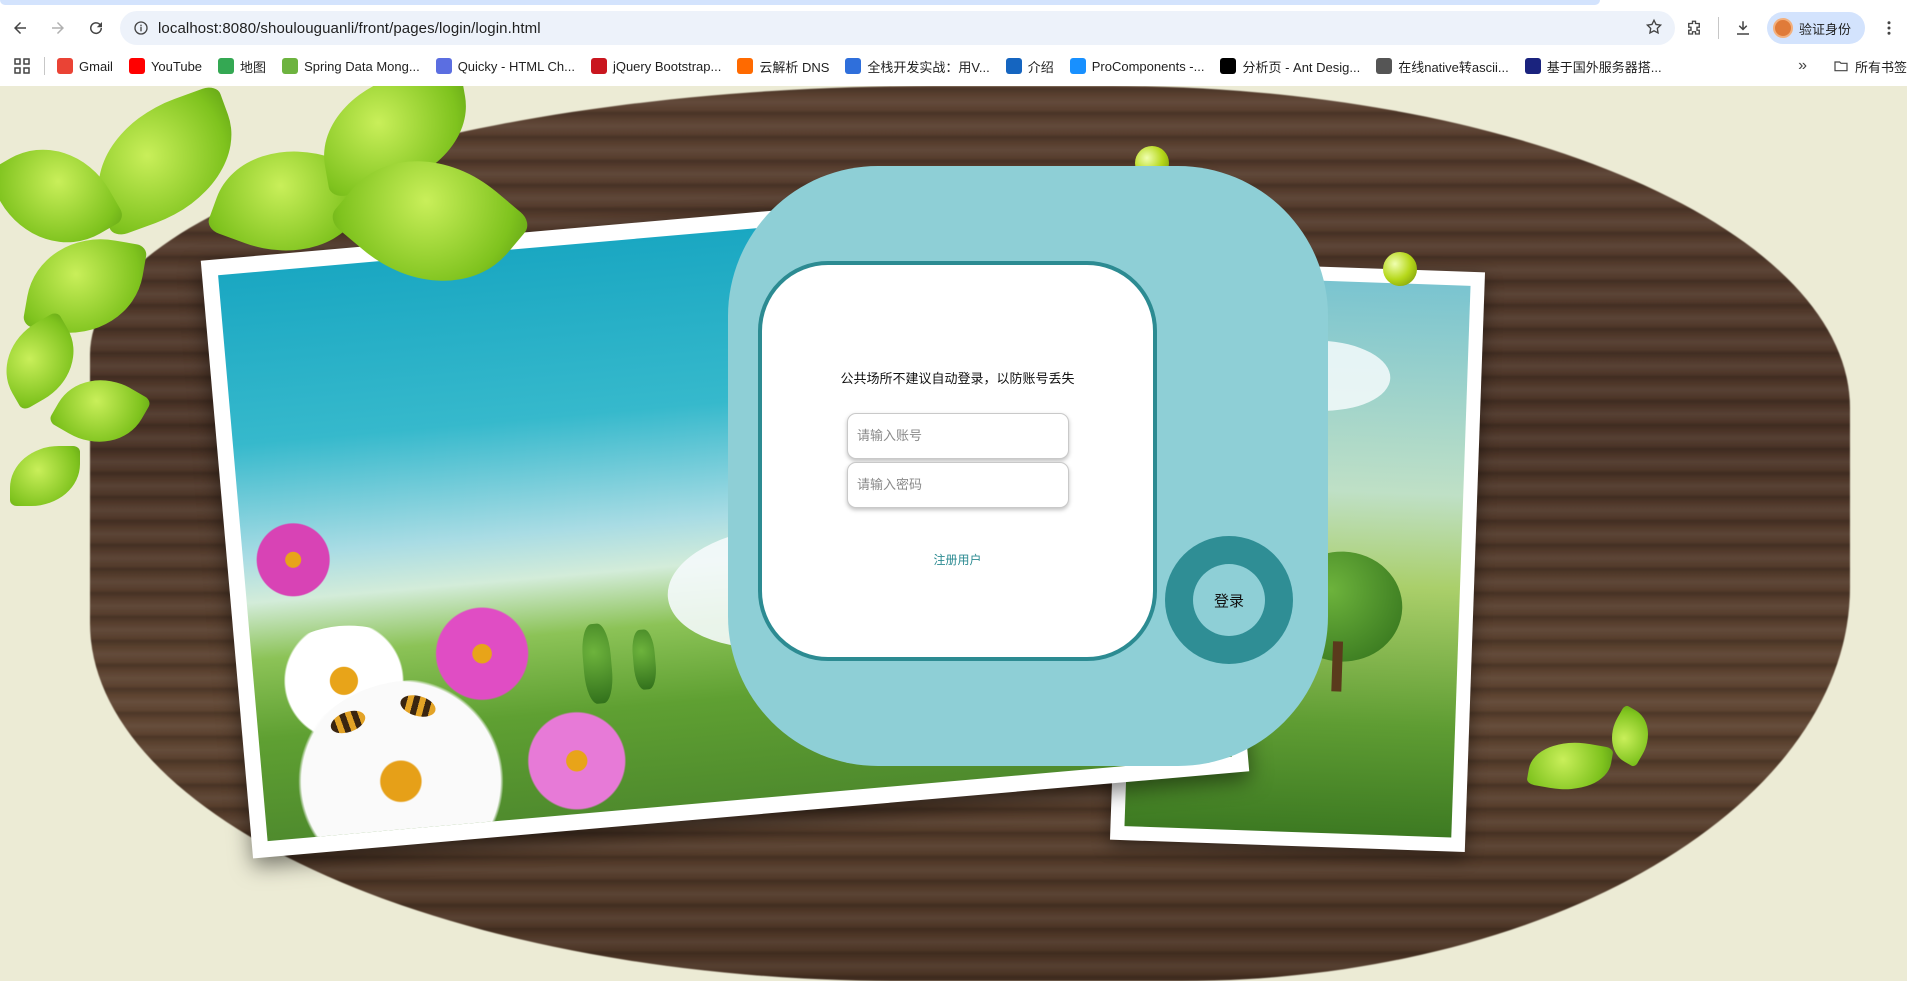 The height and width of the screenshot is (981, 1907). I want to click on pro-icon, so click(1228, 66).